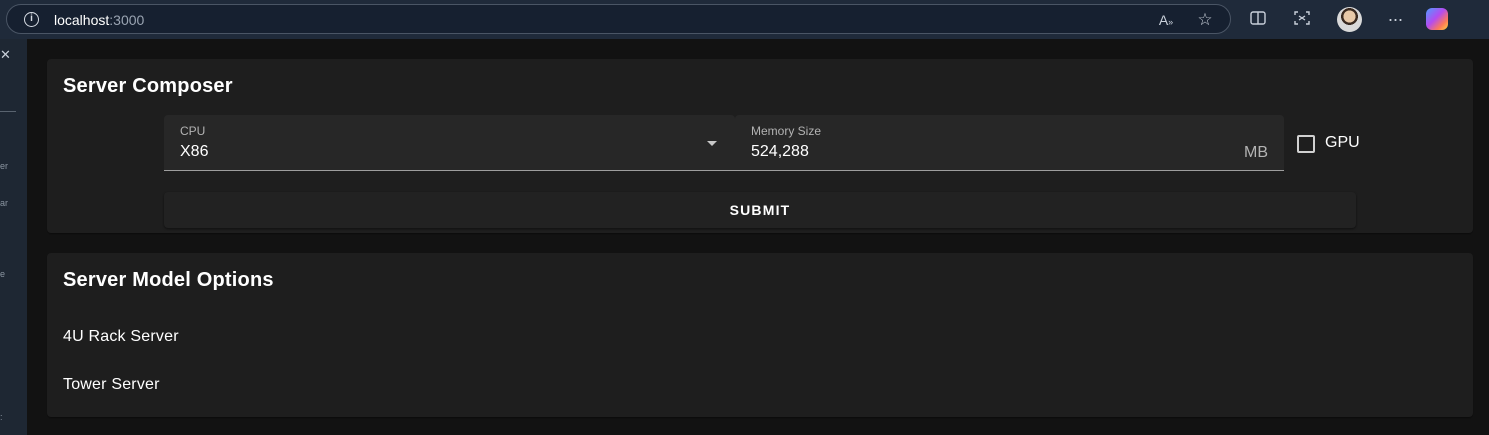 The width and height of the screenshot is (1489, 435). What do you see at coordinates (1349, 19) in the screenshot?
I see `avatar` at bounding box center [1349, 19].